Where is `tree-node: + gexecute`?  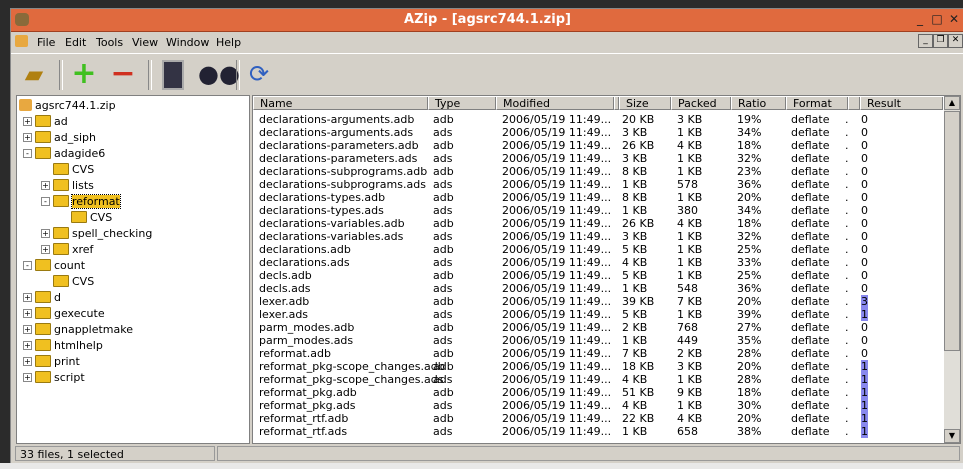 tree-node: + gexecute is located at coordinates (64, 313).